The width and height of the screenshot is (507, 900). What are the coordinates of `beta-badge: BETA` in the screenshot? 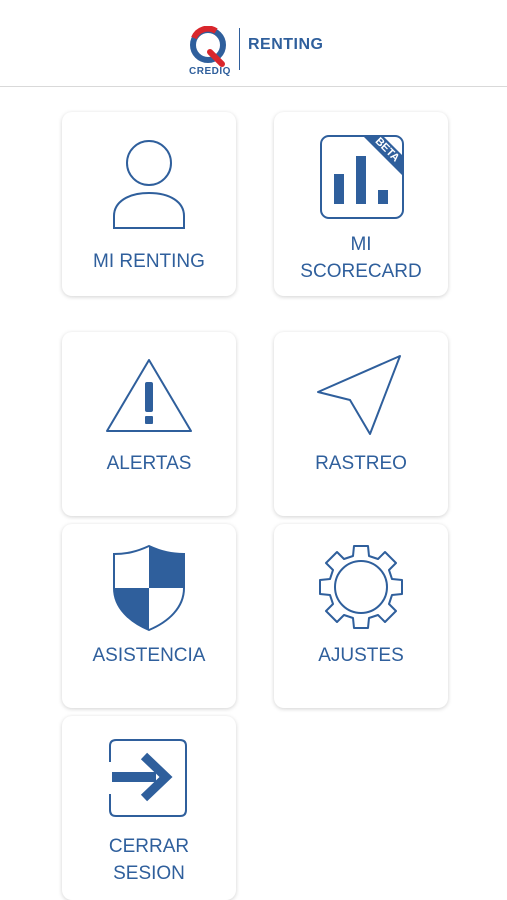 It's located at (383, 155).